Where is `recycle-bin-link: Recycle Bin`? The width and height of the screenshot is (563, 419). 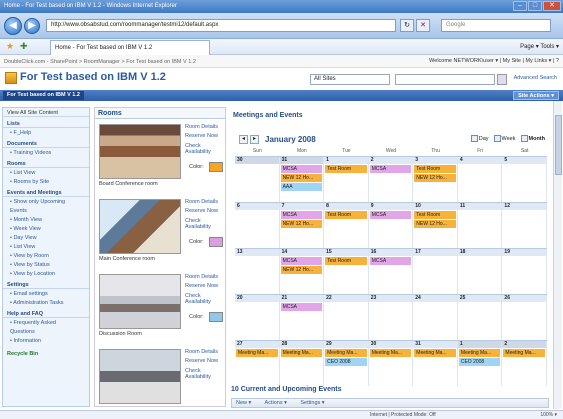 recycle-bin-link: Recycle Bin is located at coordinates (46, 353).